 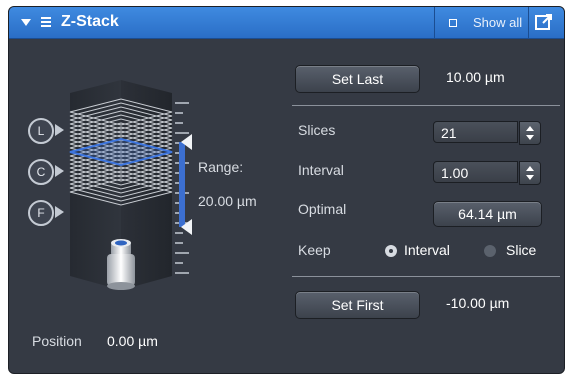 What do you see at coordinates (426, 276) in the screenshot?
I see `divider-bottom` at bounding box center [426, 276].